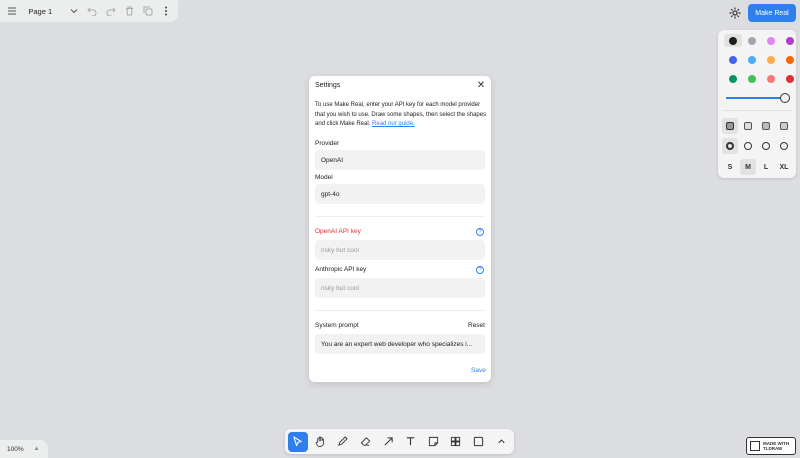 The height and width of the screenshot is (458, 800). What do you see at coordinates (388, 442) in the screenshot?
I see `arrow-tool-icon` at bounding box center [388, 442].